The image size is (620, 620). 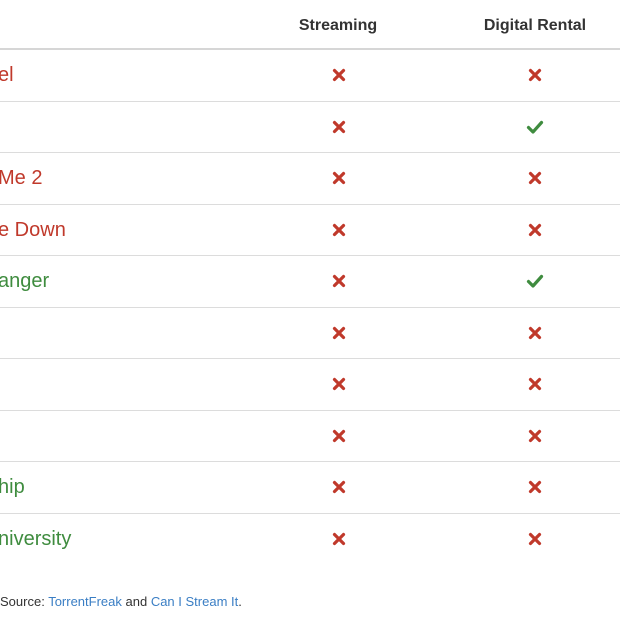 I want to click on table-row: hip, so click(x=310, y=488).